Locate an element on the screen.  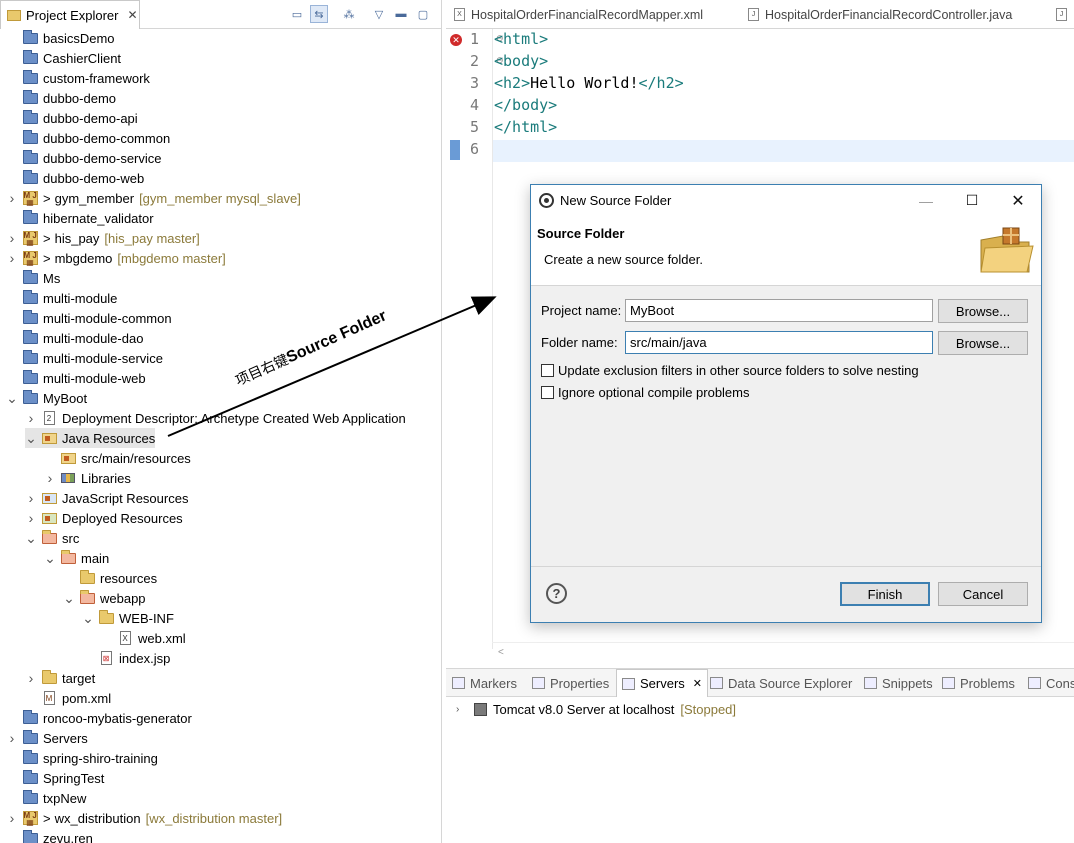
tab-properties: Properties is located at coordinates (570, 683).